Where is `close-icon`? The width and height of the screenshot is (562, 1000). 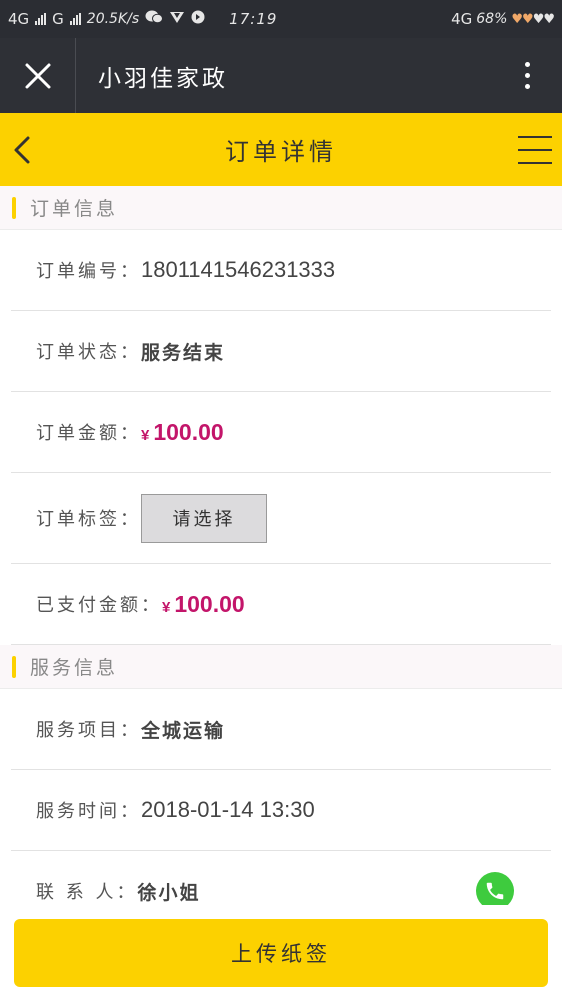
close-icon is located at coordinates (37, 75).